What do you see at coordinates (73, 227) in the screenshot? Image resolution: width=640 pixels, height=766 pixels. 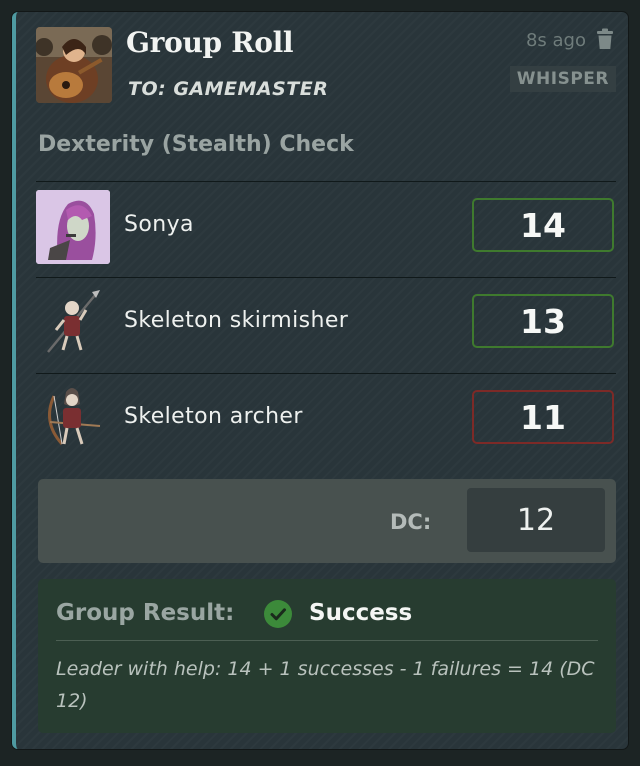 I see `sonya-portrait` at bounding box center [73, 227].